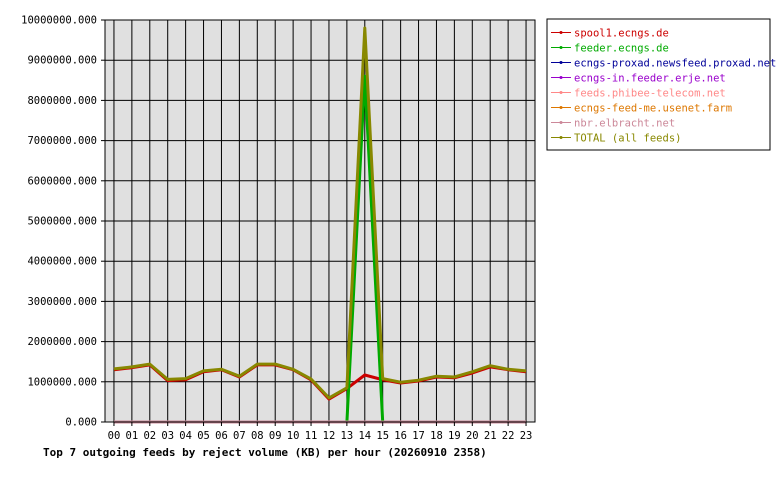 This screenshot has height=480, width=780. What do you see at coordinates (311, 436) in the screenshot?
I see `x-tick-label: 11` at bounding box center [311, 436].